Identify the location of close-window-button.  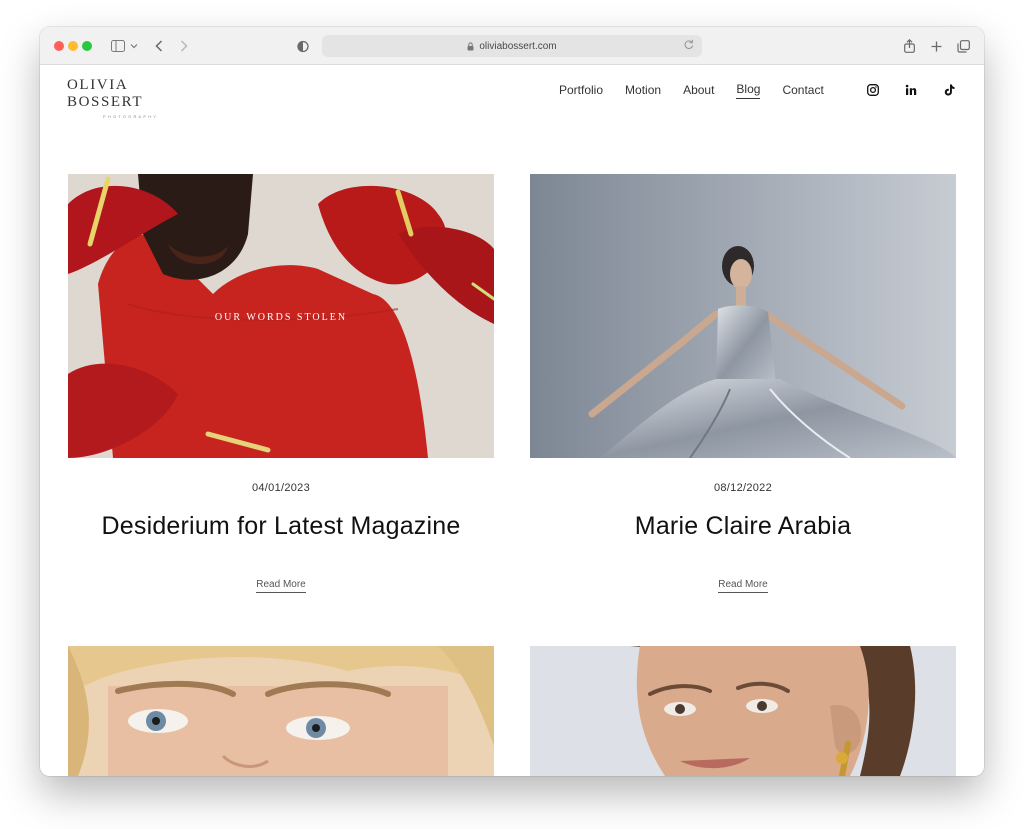
(59, 46).